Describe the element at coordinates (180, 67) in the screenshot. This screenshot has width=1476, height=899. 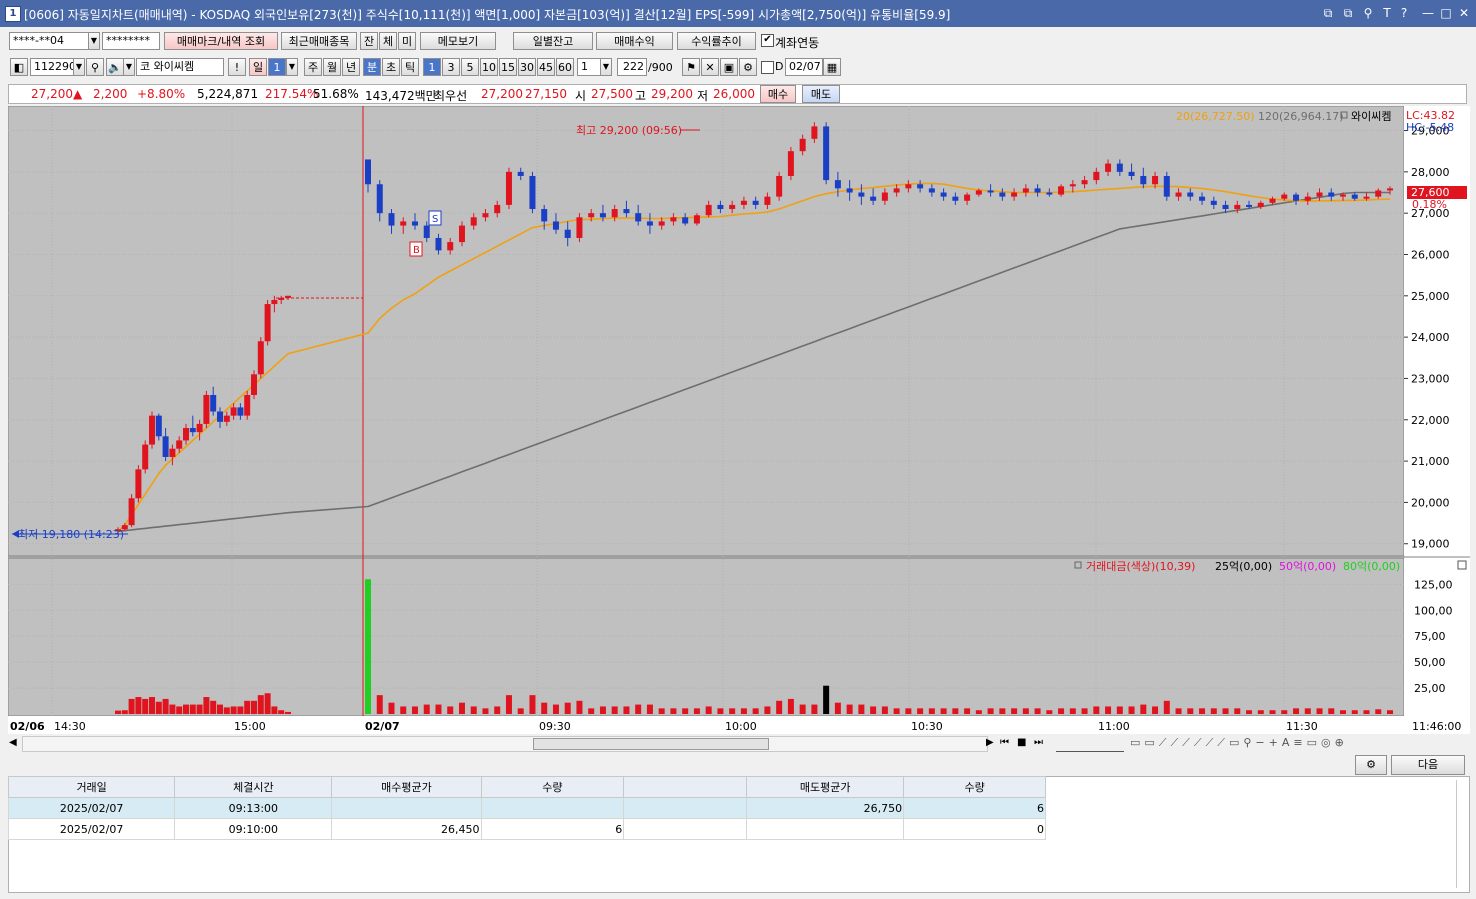
I see `stock-name-field: 코 와이씨켐` at that location.